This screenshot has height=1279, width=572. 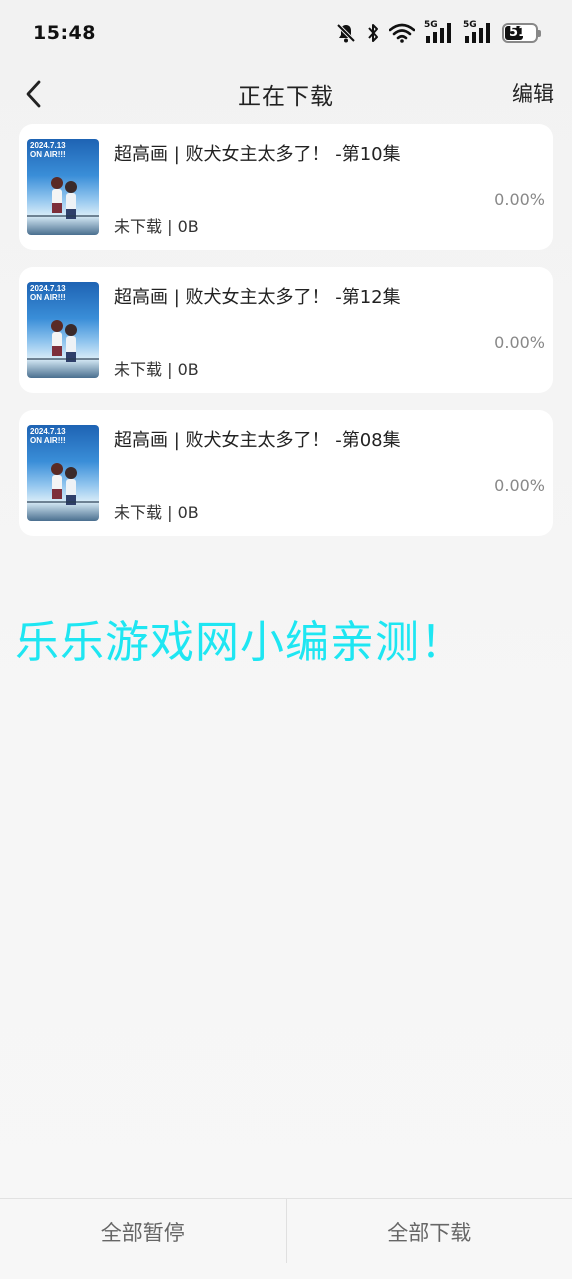 I want to click on status-icons: 5G 5G 51, so click(x=438, y=32).